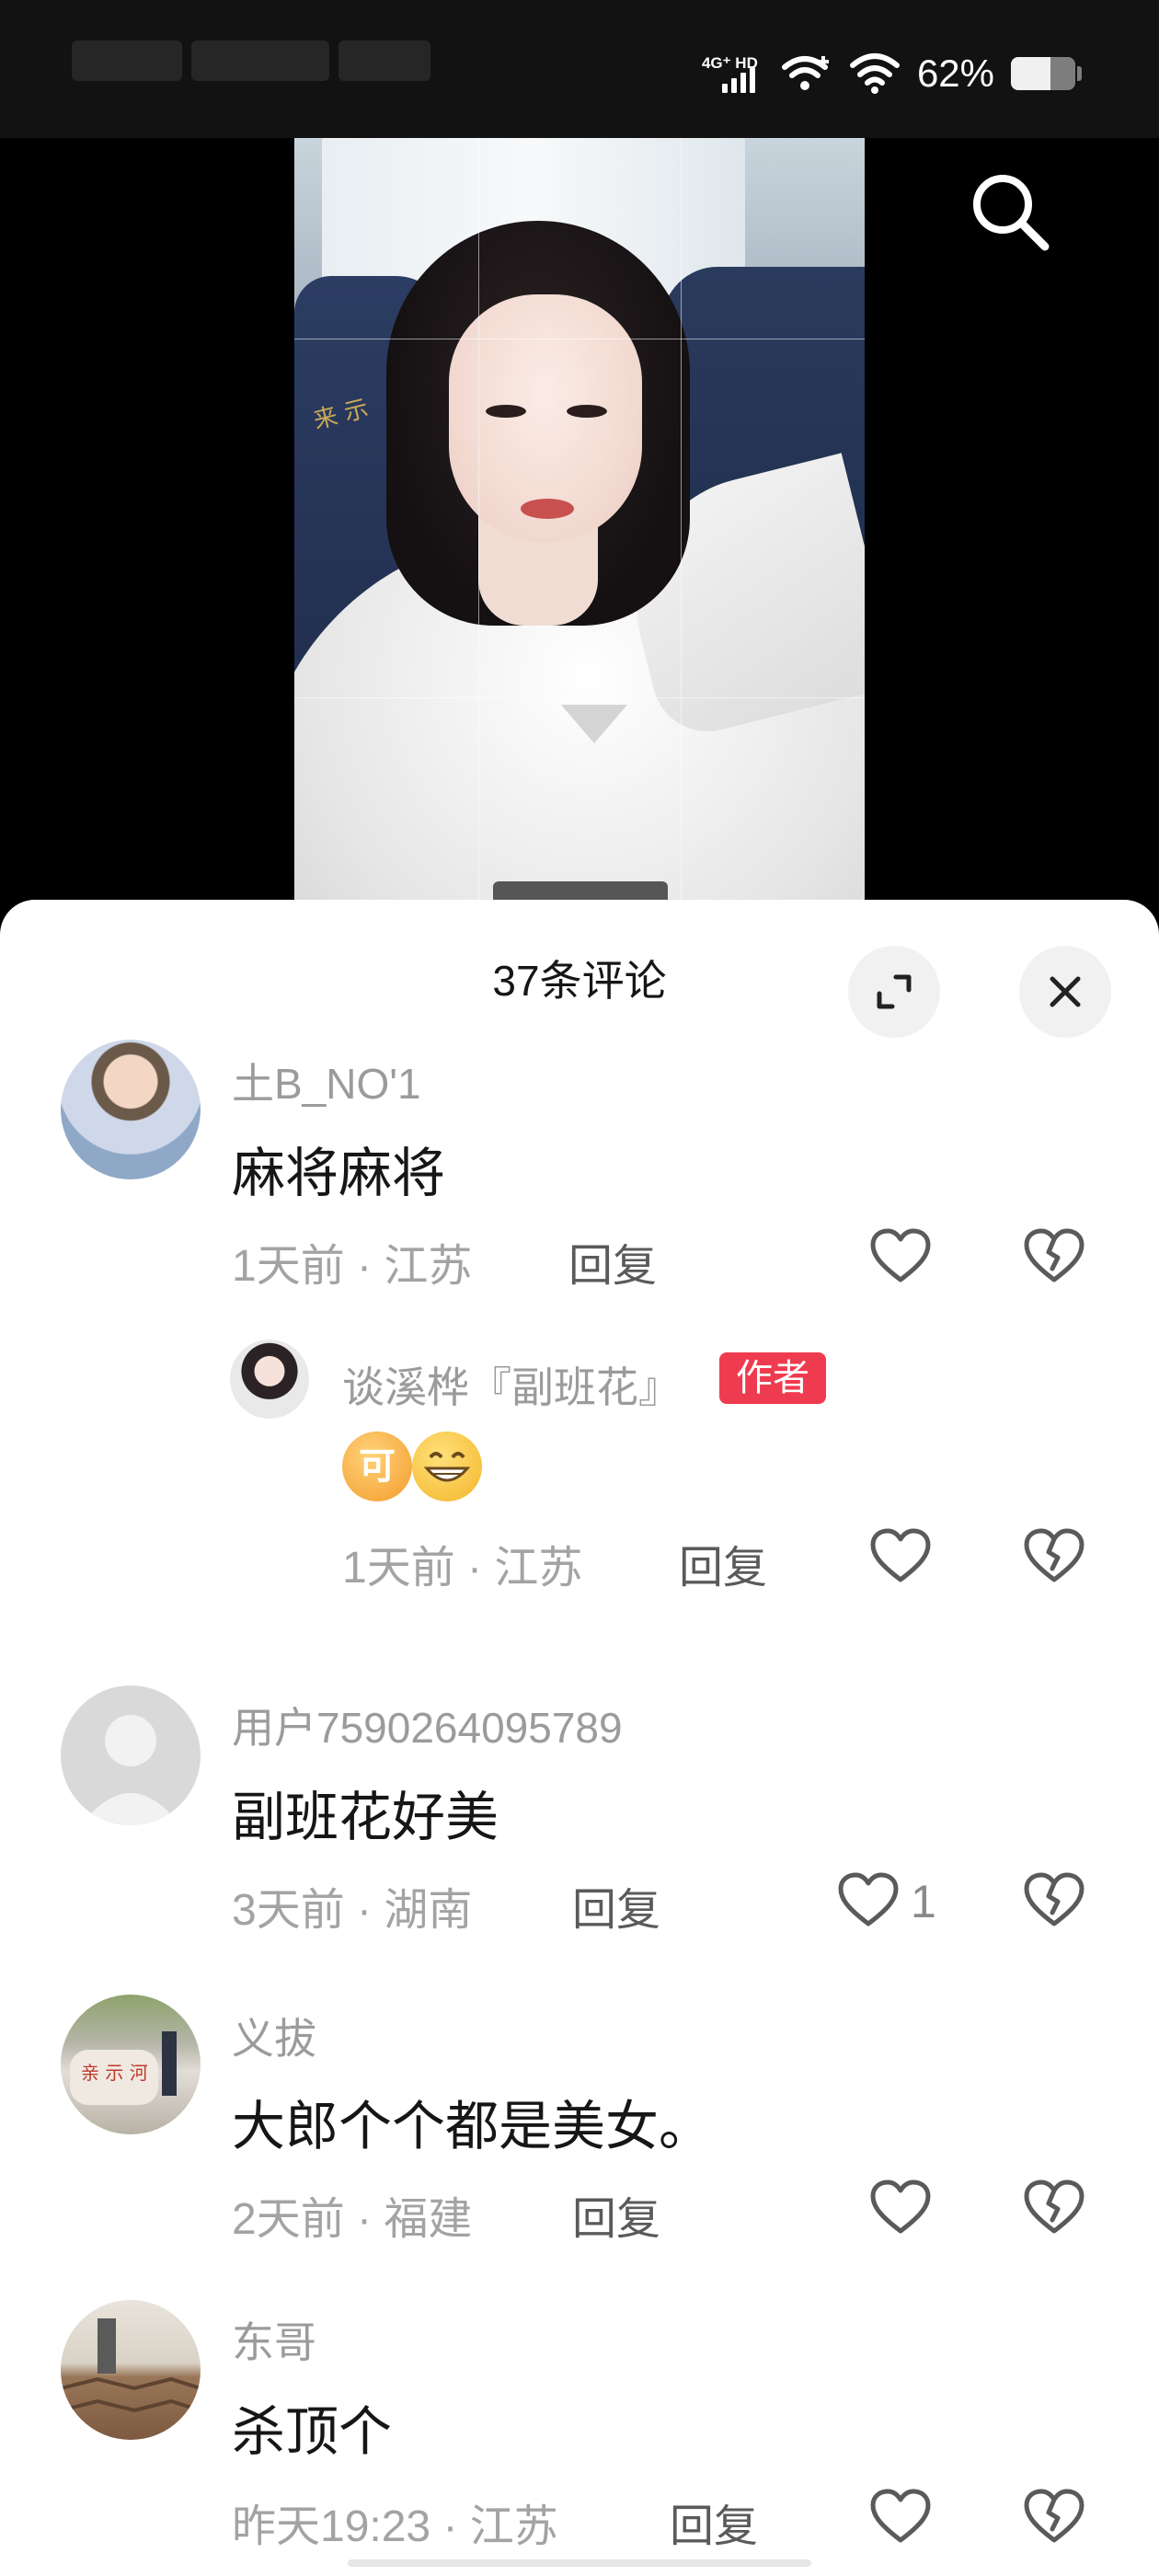 The image size is (1159, 2576). Describe the element at coordinates (1043, 73) in the screenshot. I see `battery-icon` at that location.